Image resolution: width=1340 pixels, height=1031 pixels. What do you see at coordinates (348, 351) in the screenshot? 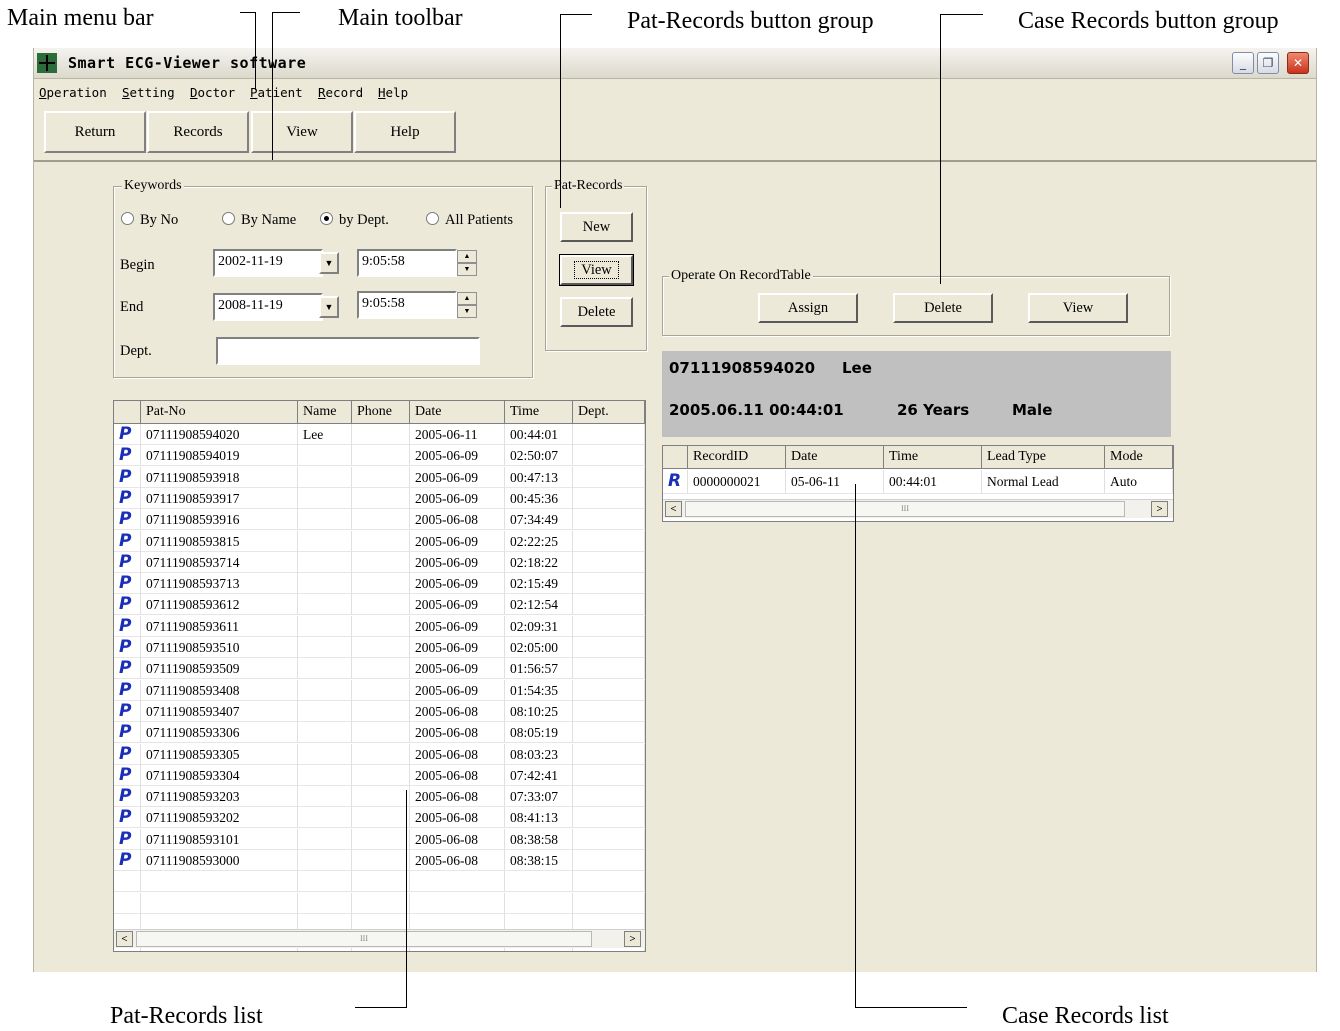
I see `dept-field` at bounding box center [348, 351].